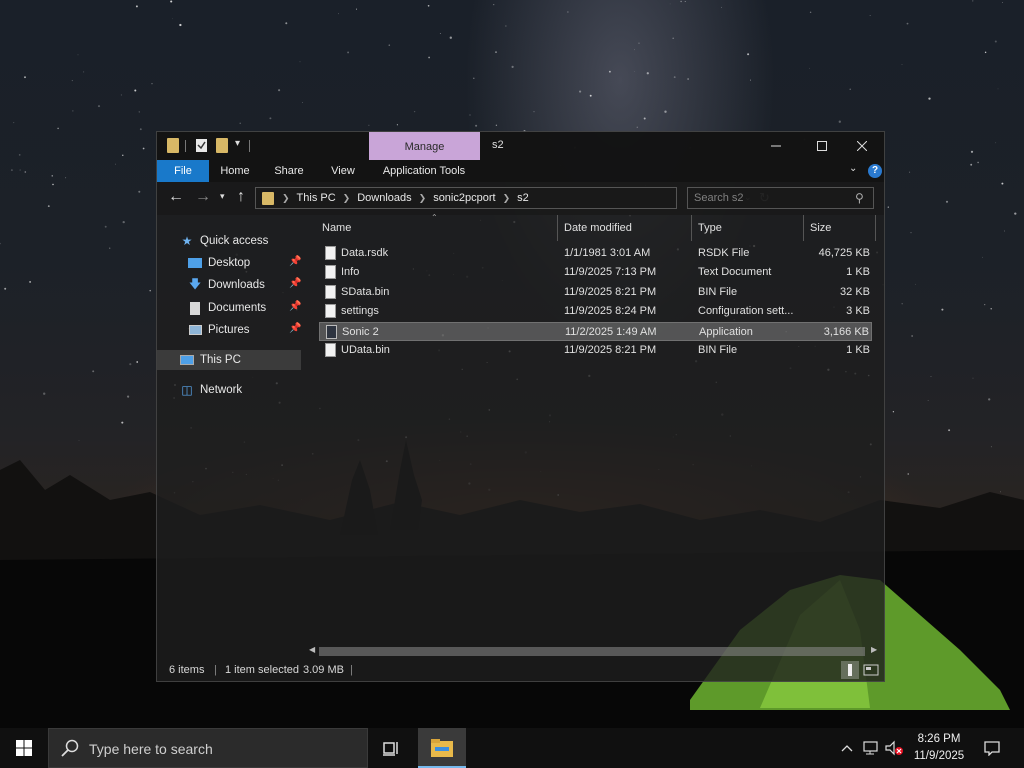  I want to click on customize-qat-icon: ▾, so click(237, 143).